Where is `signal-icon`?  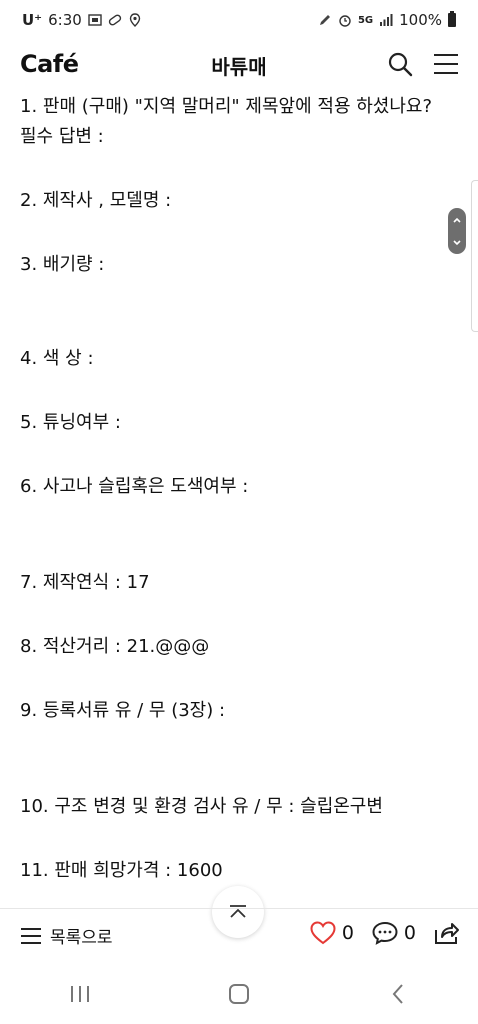
signal-icon is located at coordinates (386, 20).